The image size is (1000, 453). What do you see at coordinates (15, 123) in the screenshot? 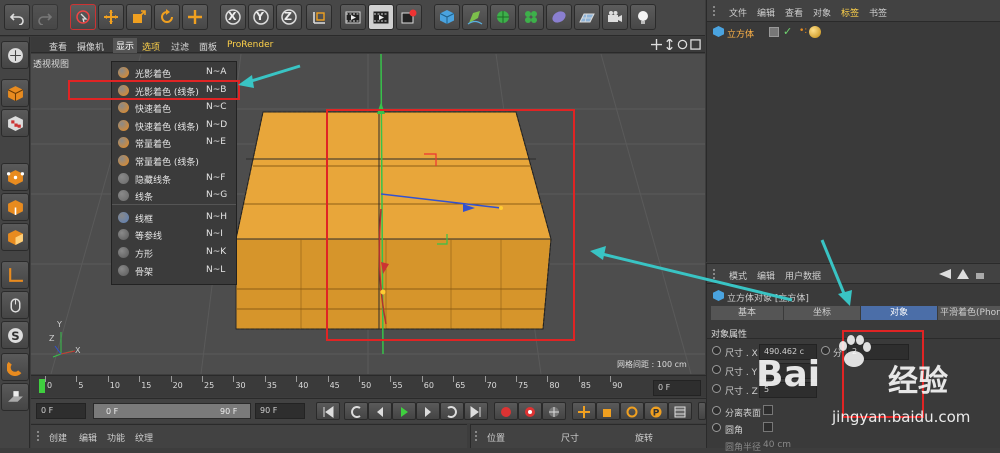
I see `texture-mode-button` at bounding box center [15, 123].